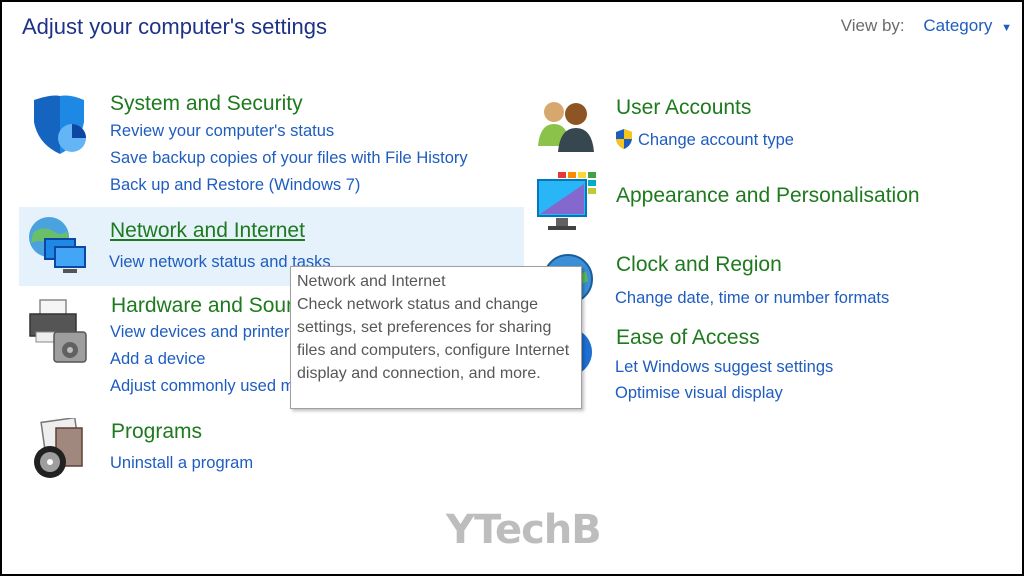 This screenshot has height=576, width=1024. I want to click on tooltip-title: Network and Internet, so click(371, 281).